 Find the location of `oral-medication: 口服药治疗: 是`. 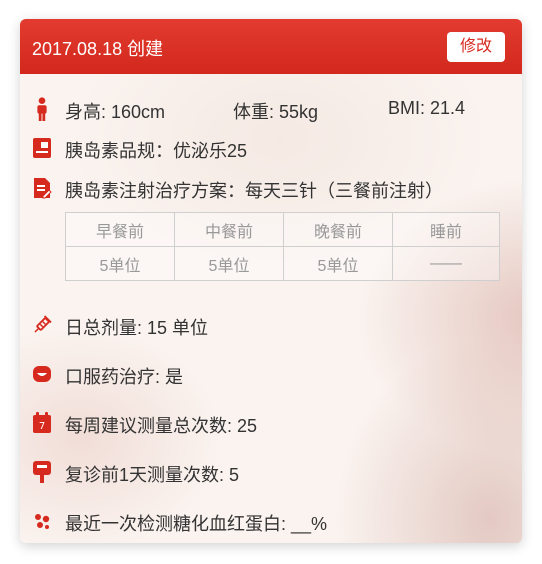

oral-medication: 口服药治疗: 是 is located at coordinates (124, 377).